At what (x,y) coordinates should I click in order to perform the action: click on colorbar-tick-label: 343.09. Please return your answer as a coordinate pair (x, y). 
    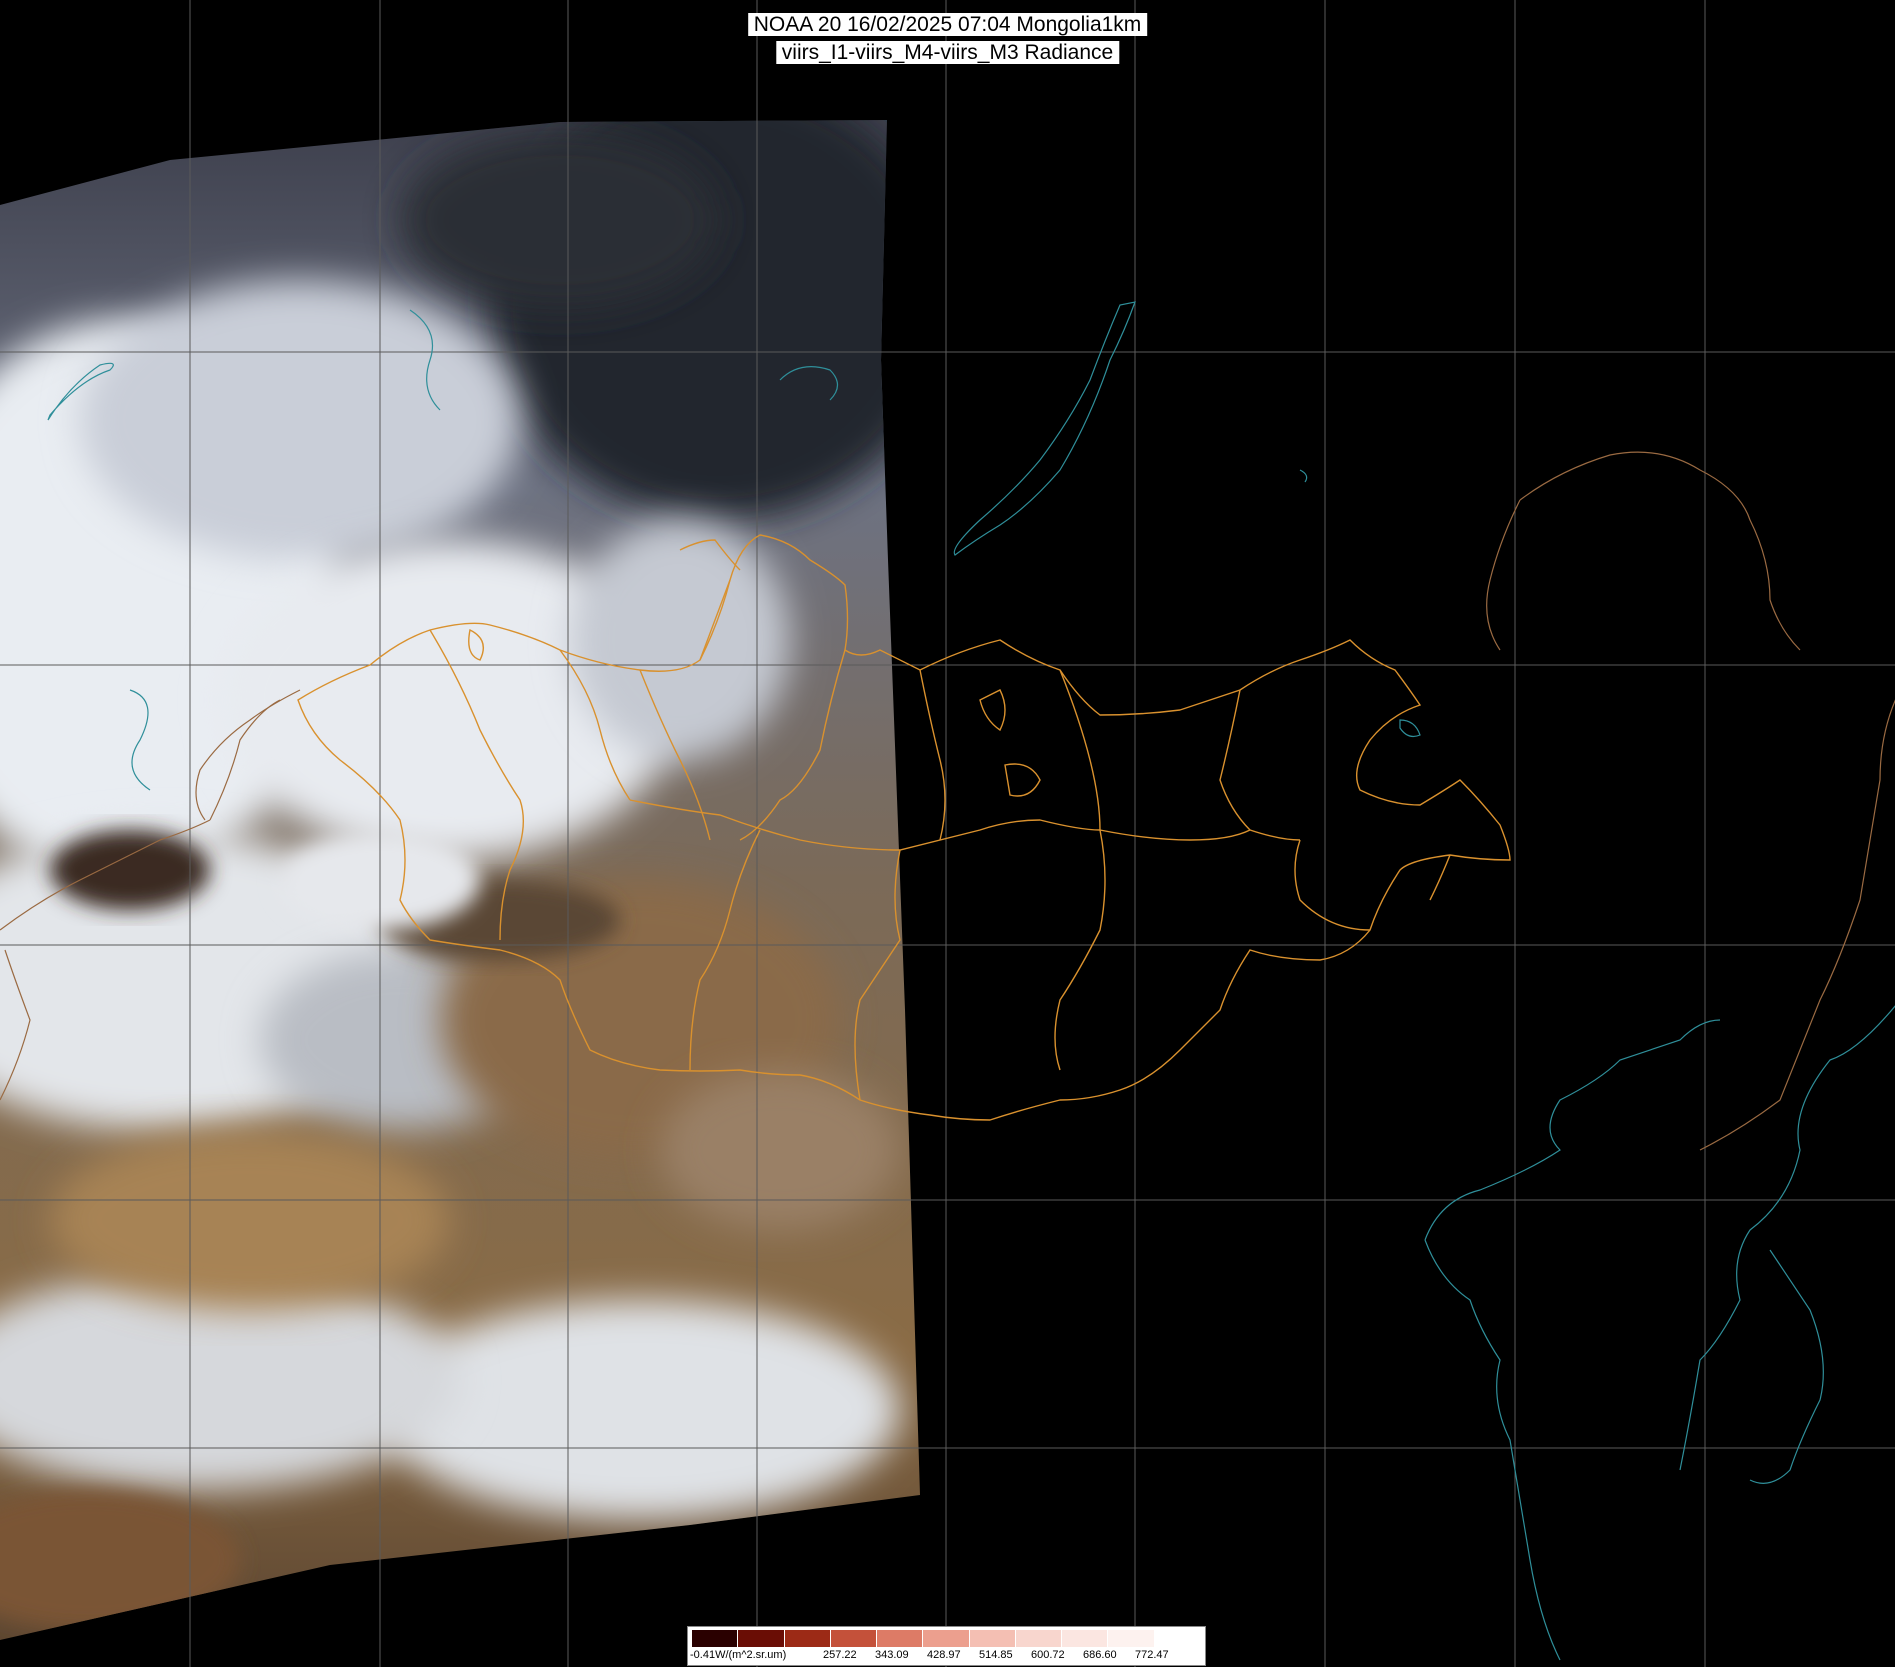
    Looking at the image, I should click on (892, 1655).